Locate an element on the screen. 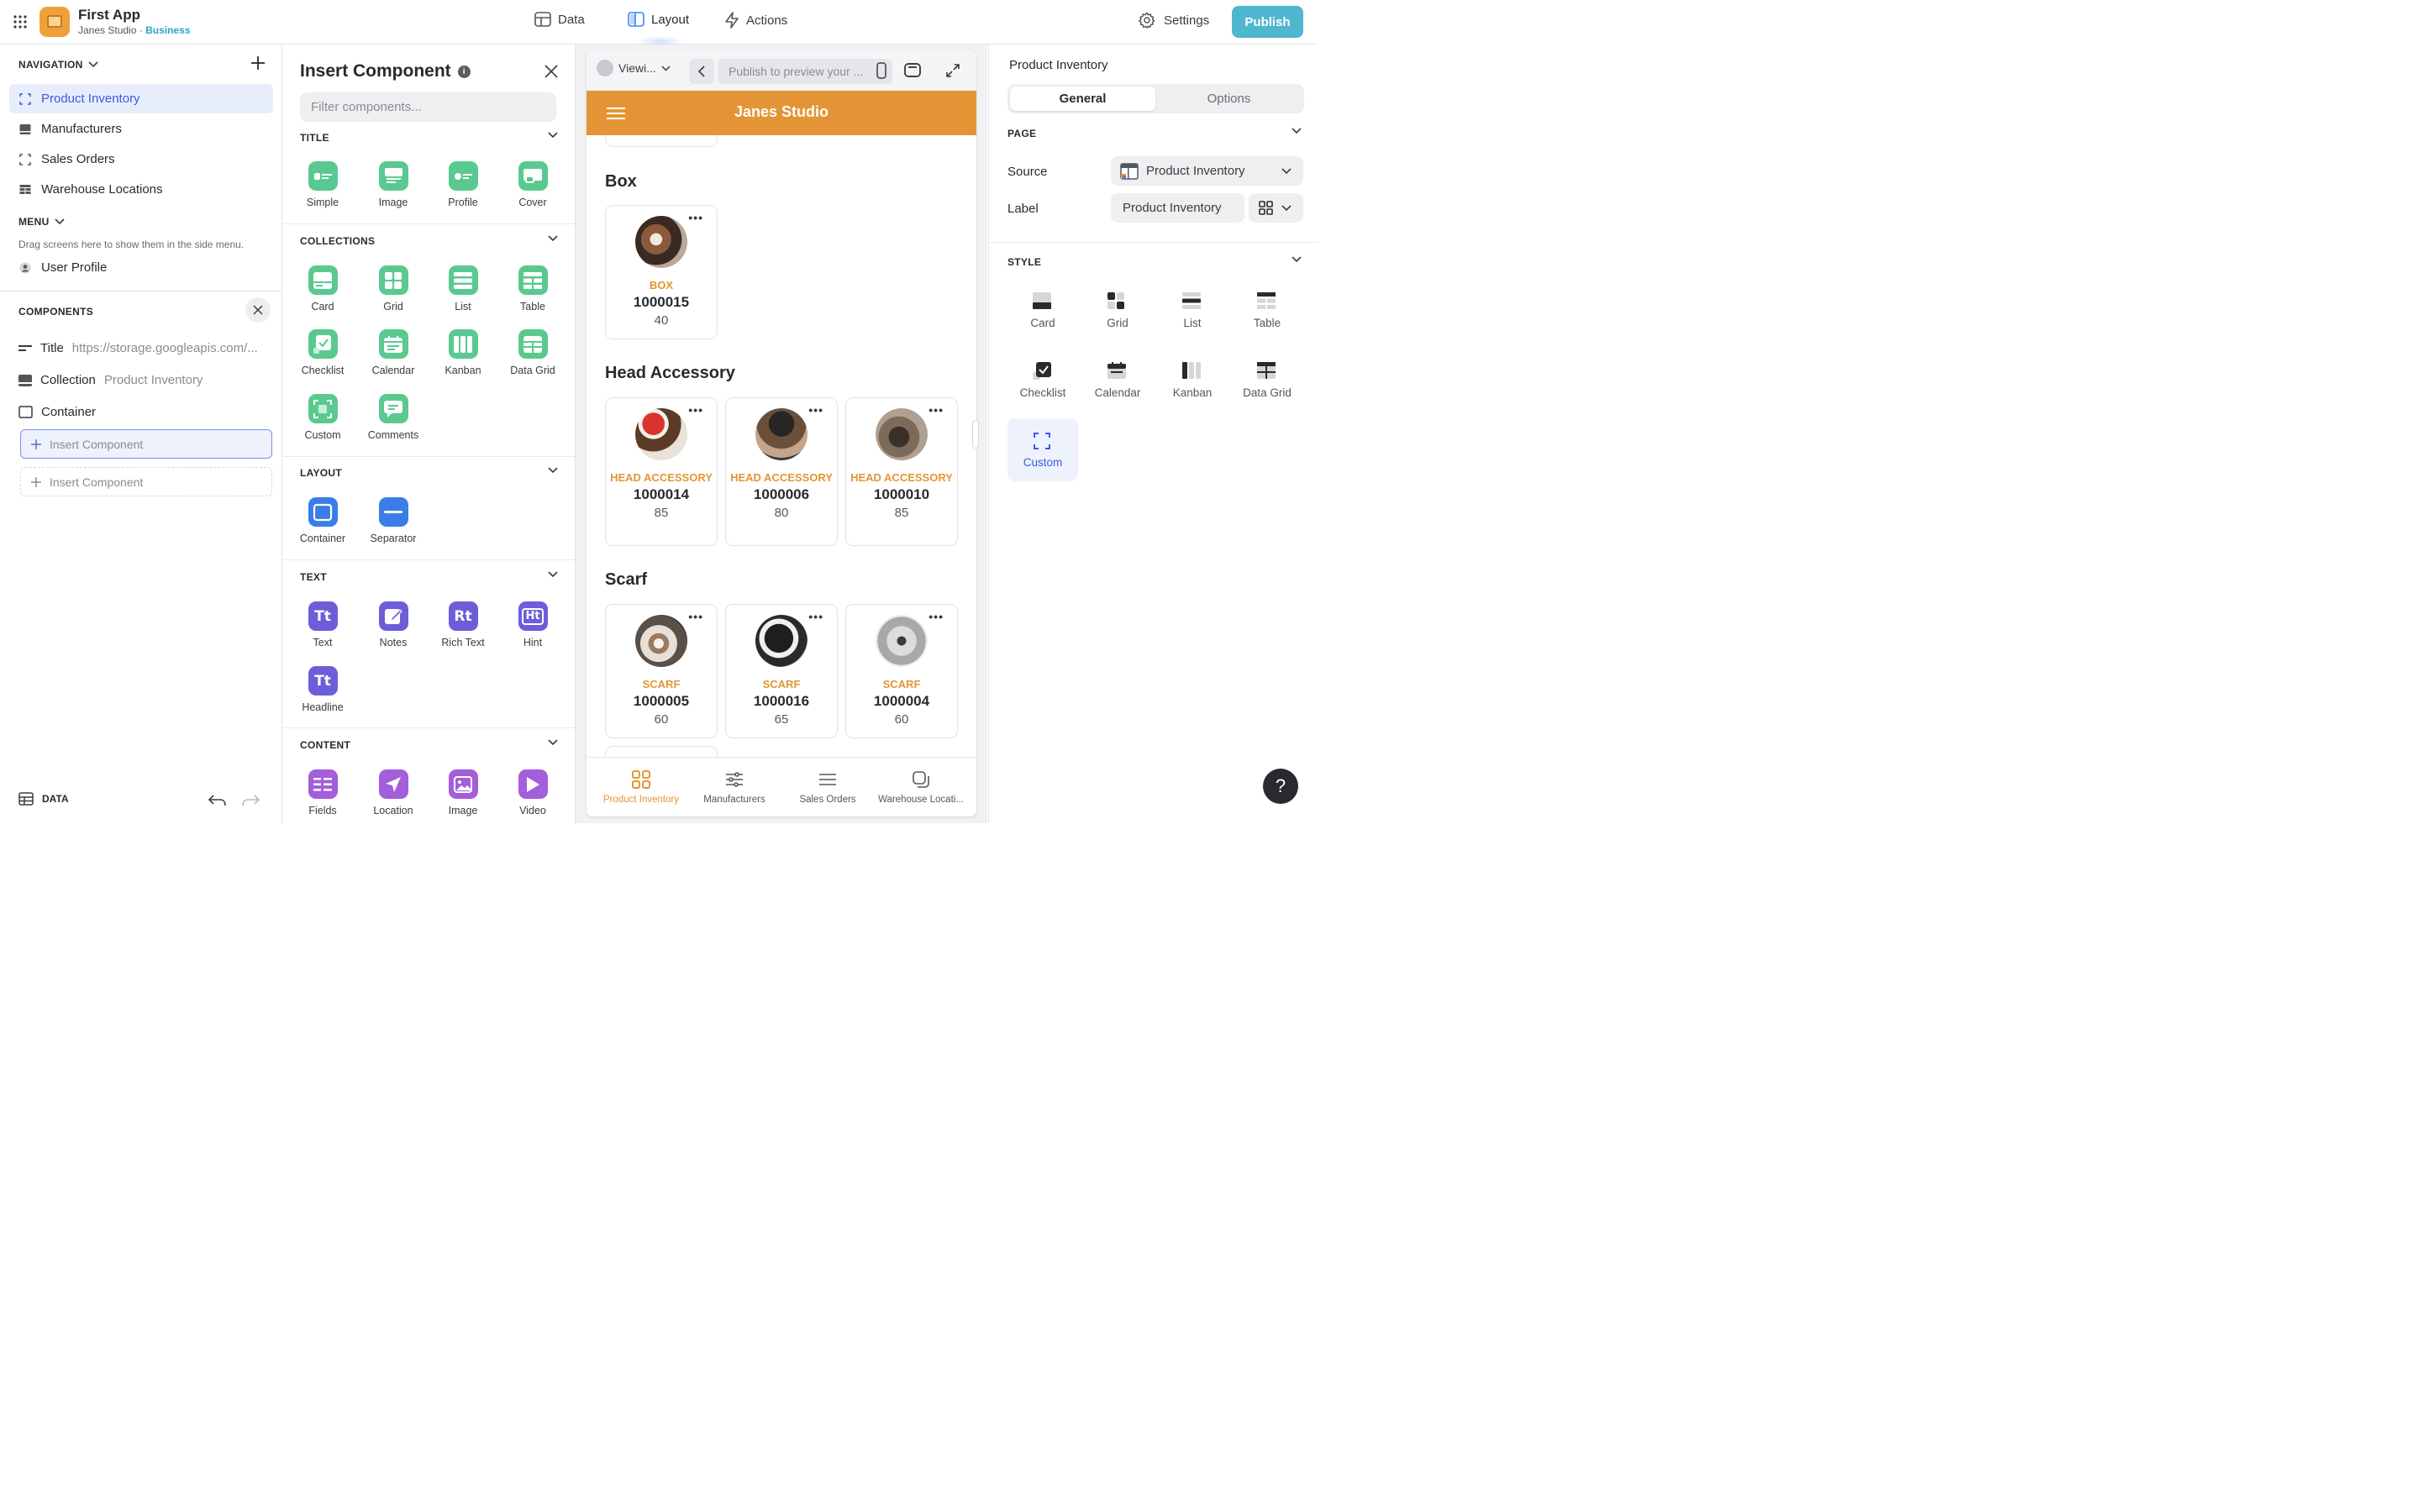 The image size is (2420, 1512). component-notes: Notes is located at coordinates (393, 624).